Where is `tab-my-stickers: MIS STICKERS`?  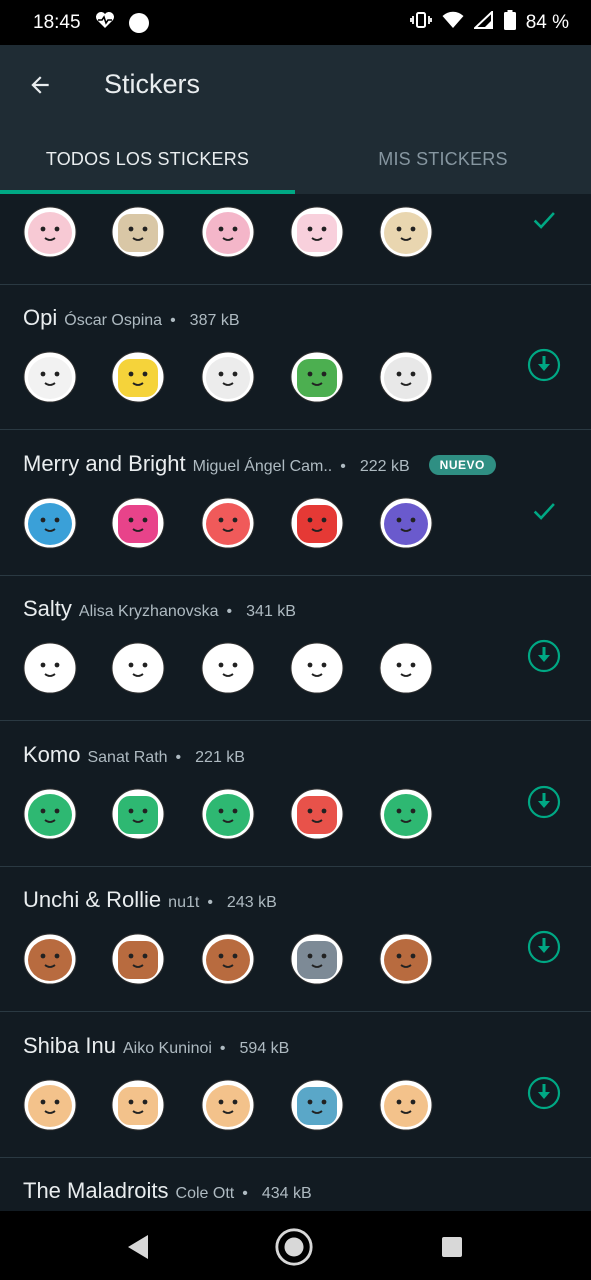 tab-my-stickers: MIS STICKERS is located at coordinates (443, 164).